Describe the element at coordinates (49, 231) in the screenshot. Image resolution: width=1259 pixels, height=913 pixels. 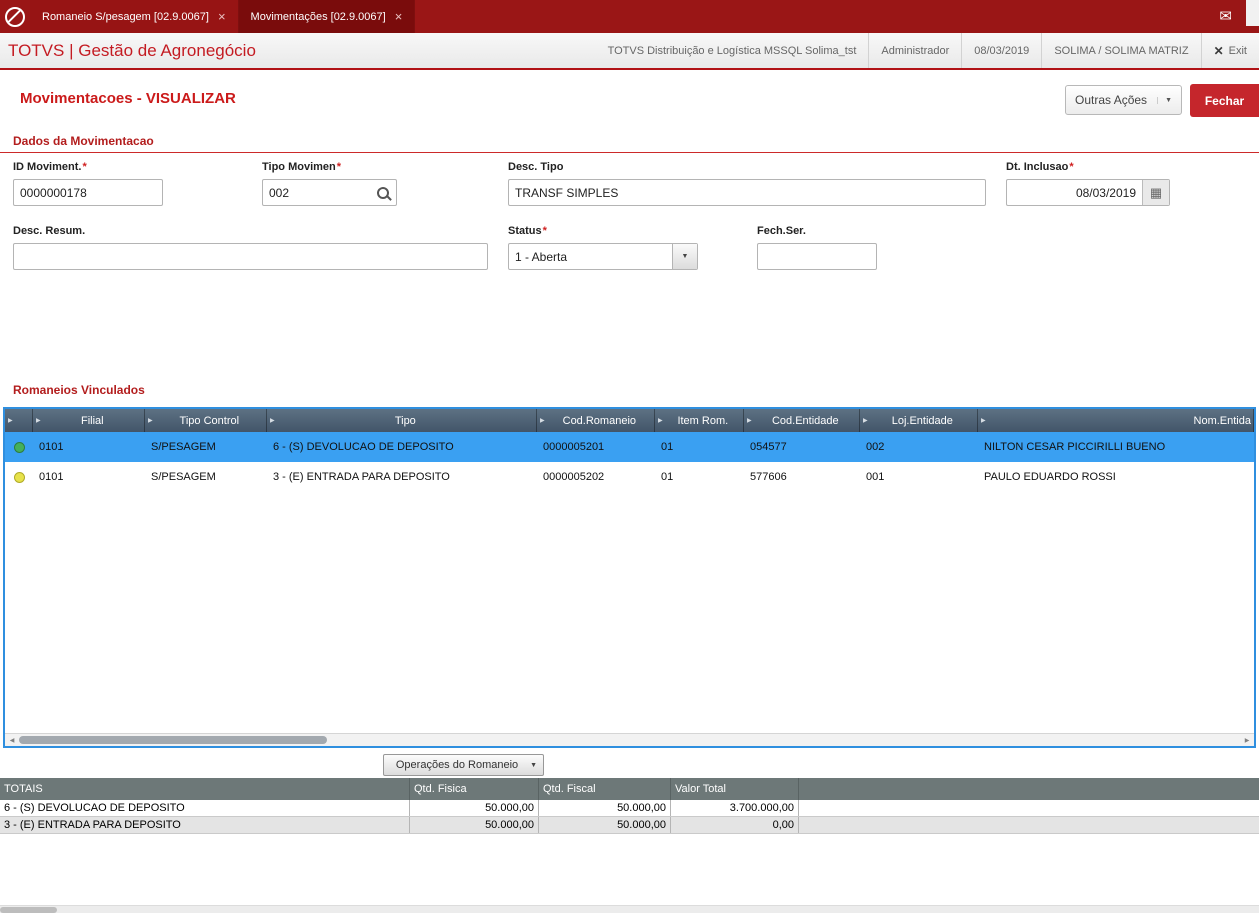
I see `desc-resum-label: Desc. Resum.` at that location.